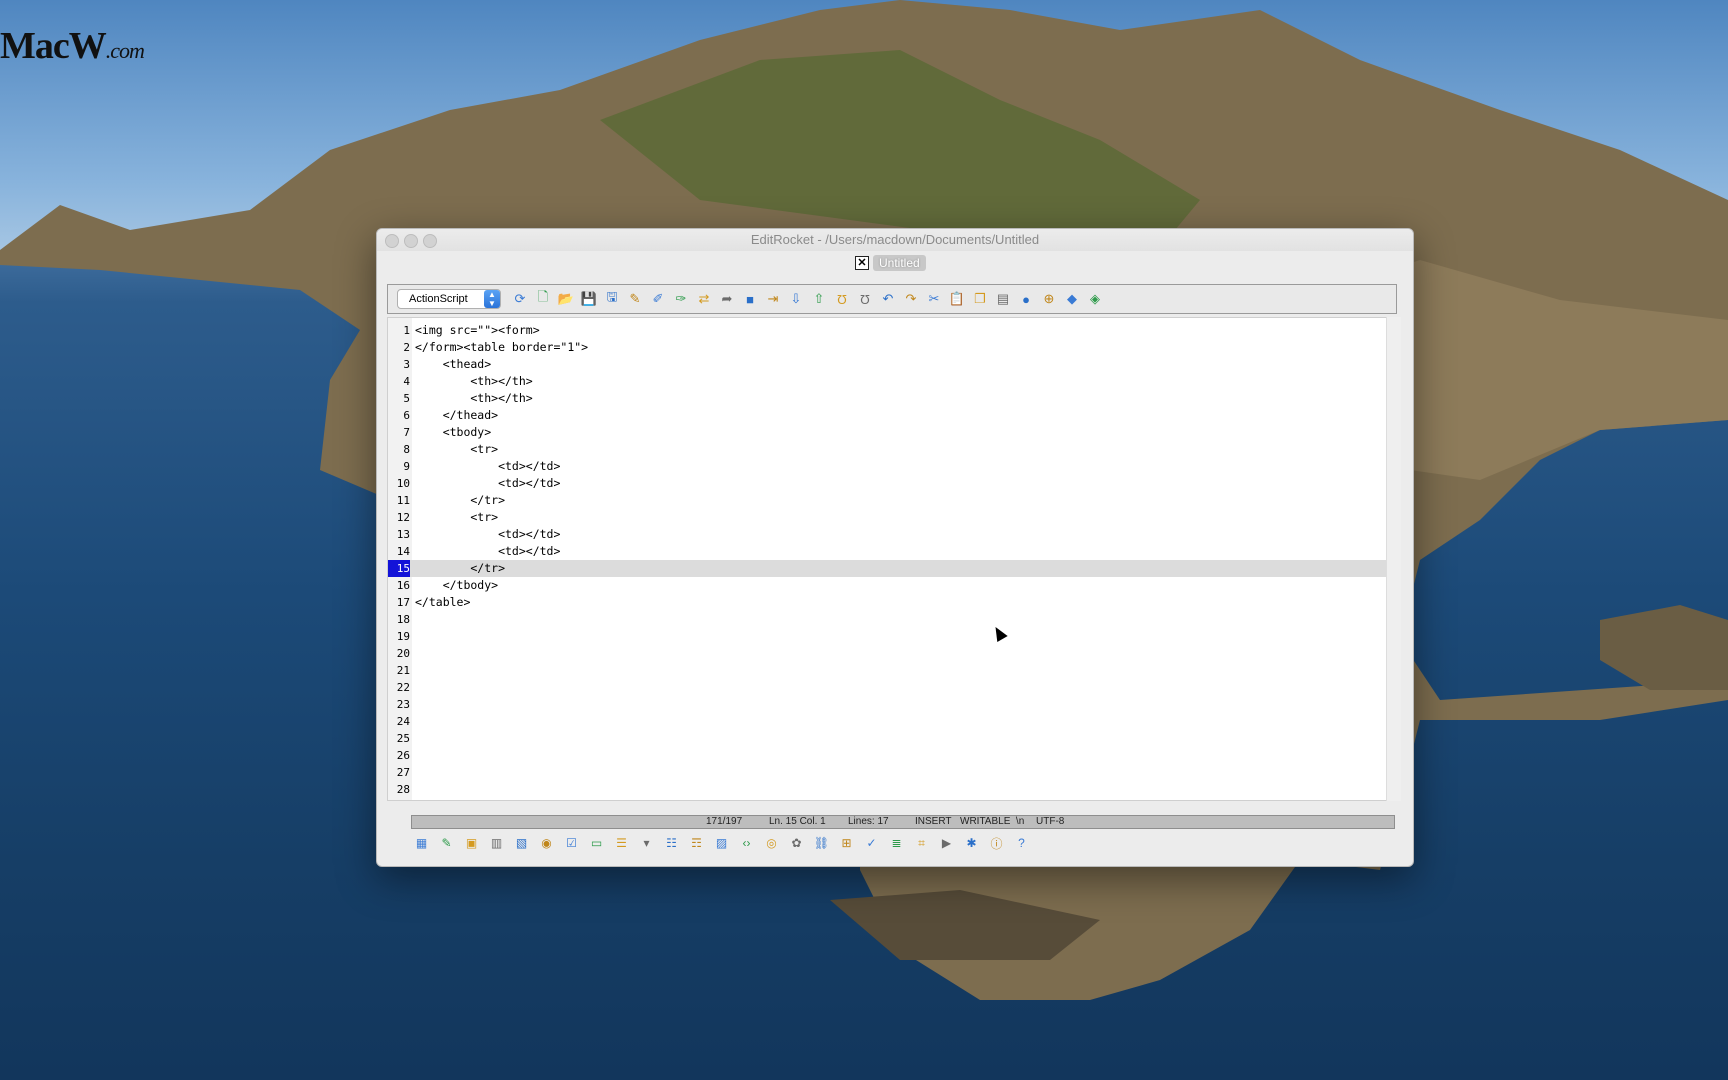 This screenshot has height=1080, width=1728. What do you see at coordinates (727, 299) in the screenshot?
I see `goto-icon: ➦` at bounding box center [727, 299].